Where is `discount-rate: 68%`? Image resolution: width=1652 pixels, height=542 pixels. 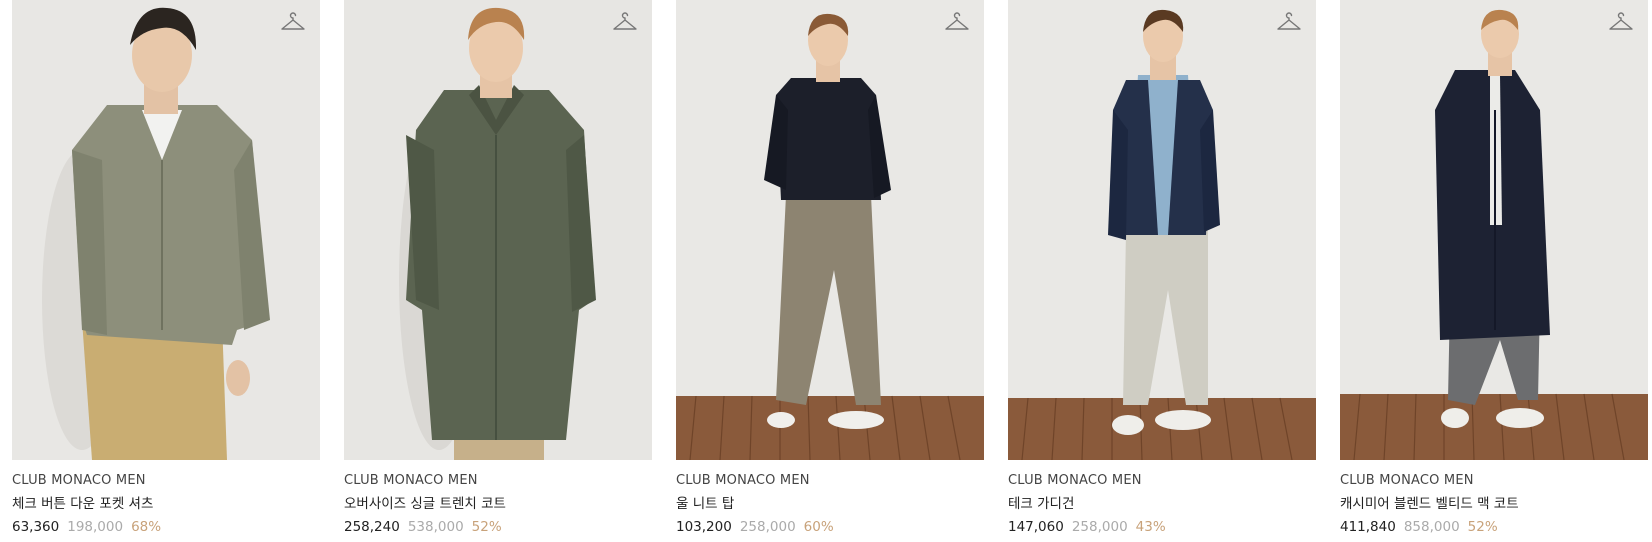 discount-rate: 68% is located at coordinates (146, 527).